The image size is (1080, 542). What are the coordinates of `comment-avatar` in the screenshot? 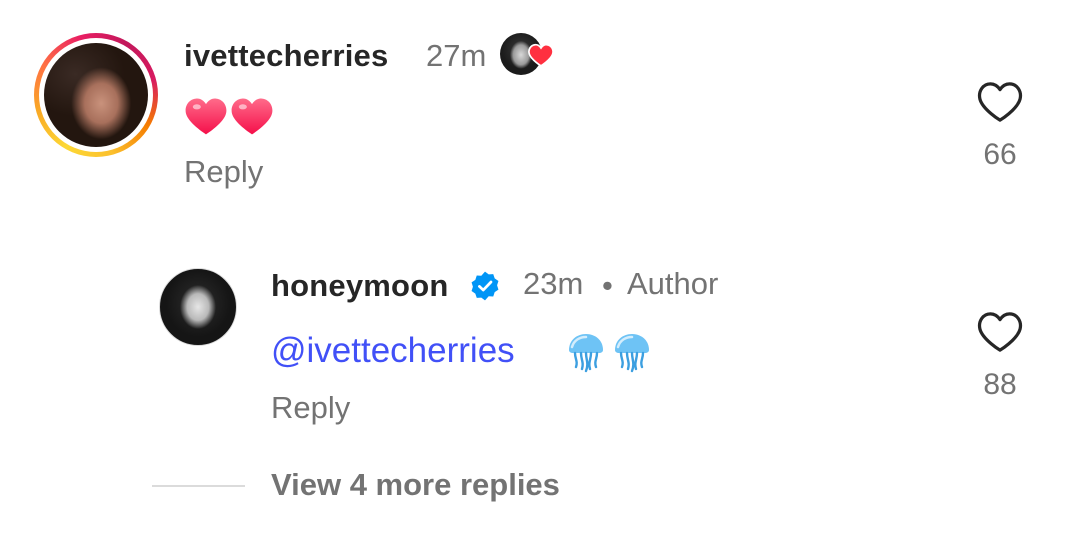 It's located at (96, 95).